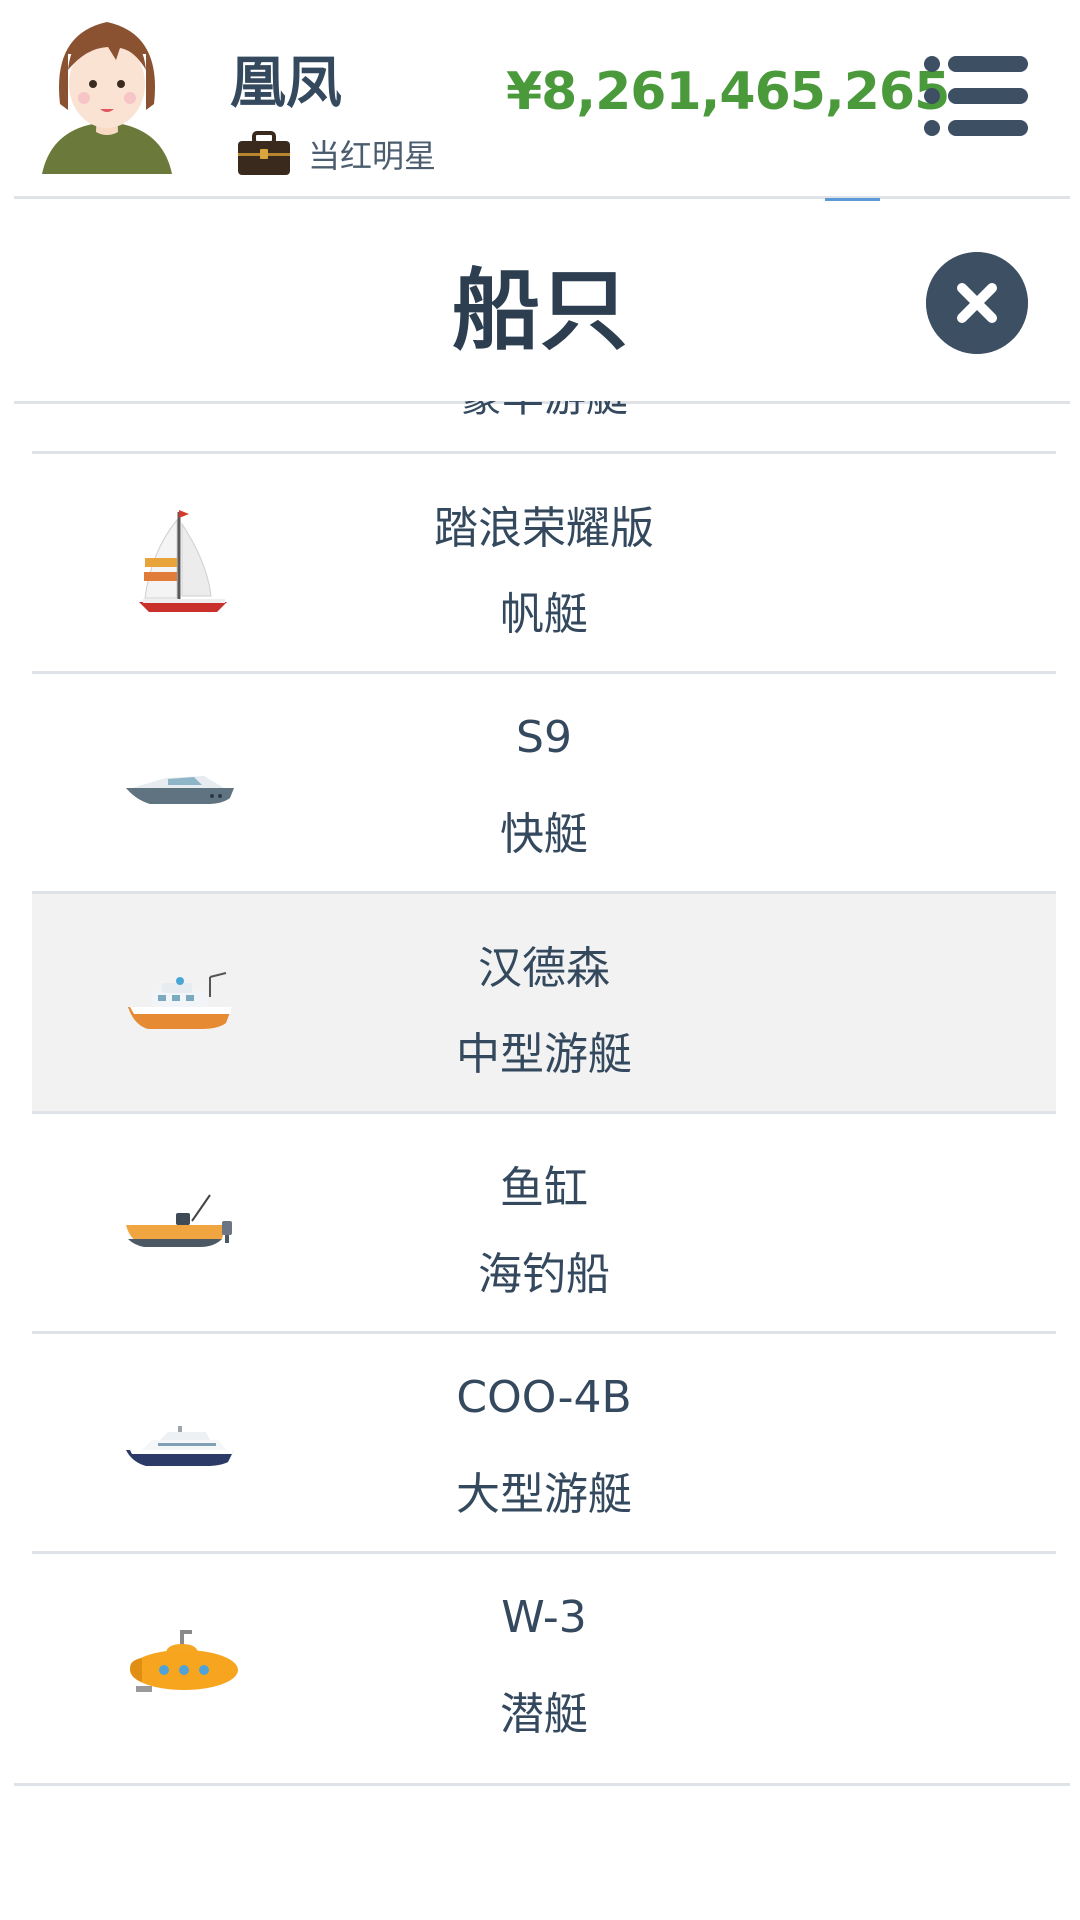 This screenshot has height=1920, width=1080. Describe the element at coordinates (544, 1188) in the screenshot. I see `item-name: 鱼缸` at that location.